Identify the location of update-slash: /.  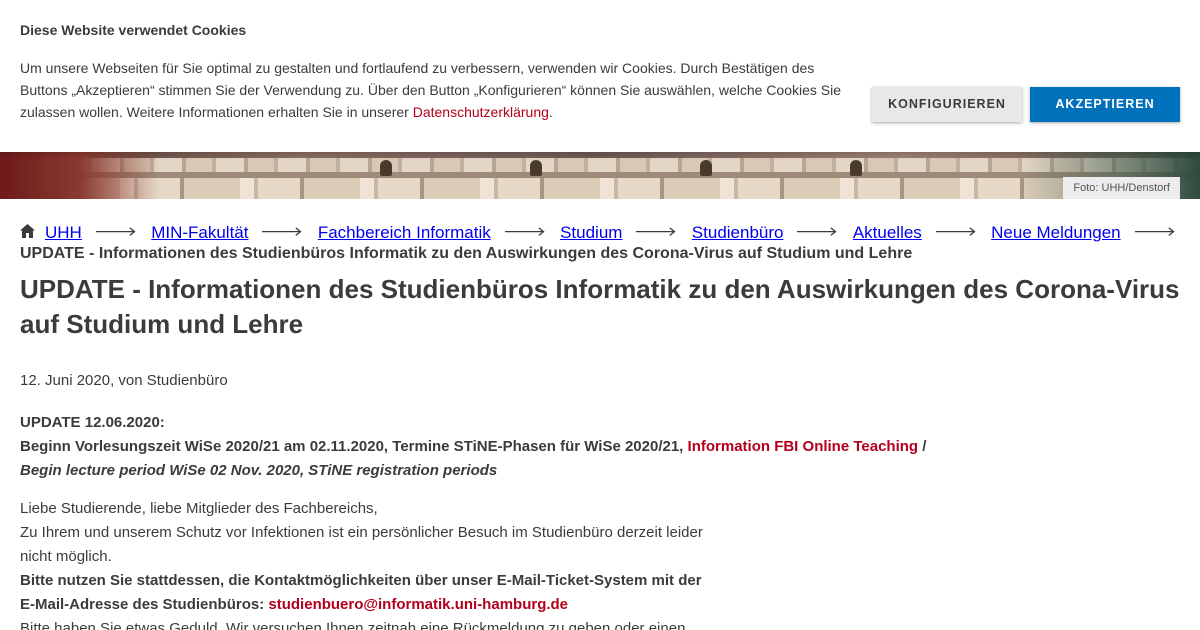
(922, 446).